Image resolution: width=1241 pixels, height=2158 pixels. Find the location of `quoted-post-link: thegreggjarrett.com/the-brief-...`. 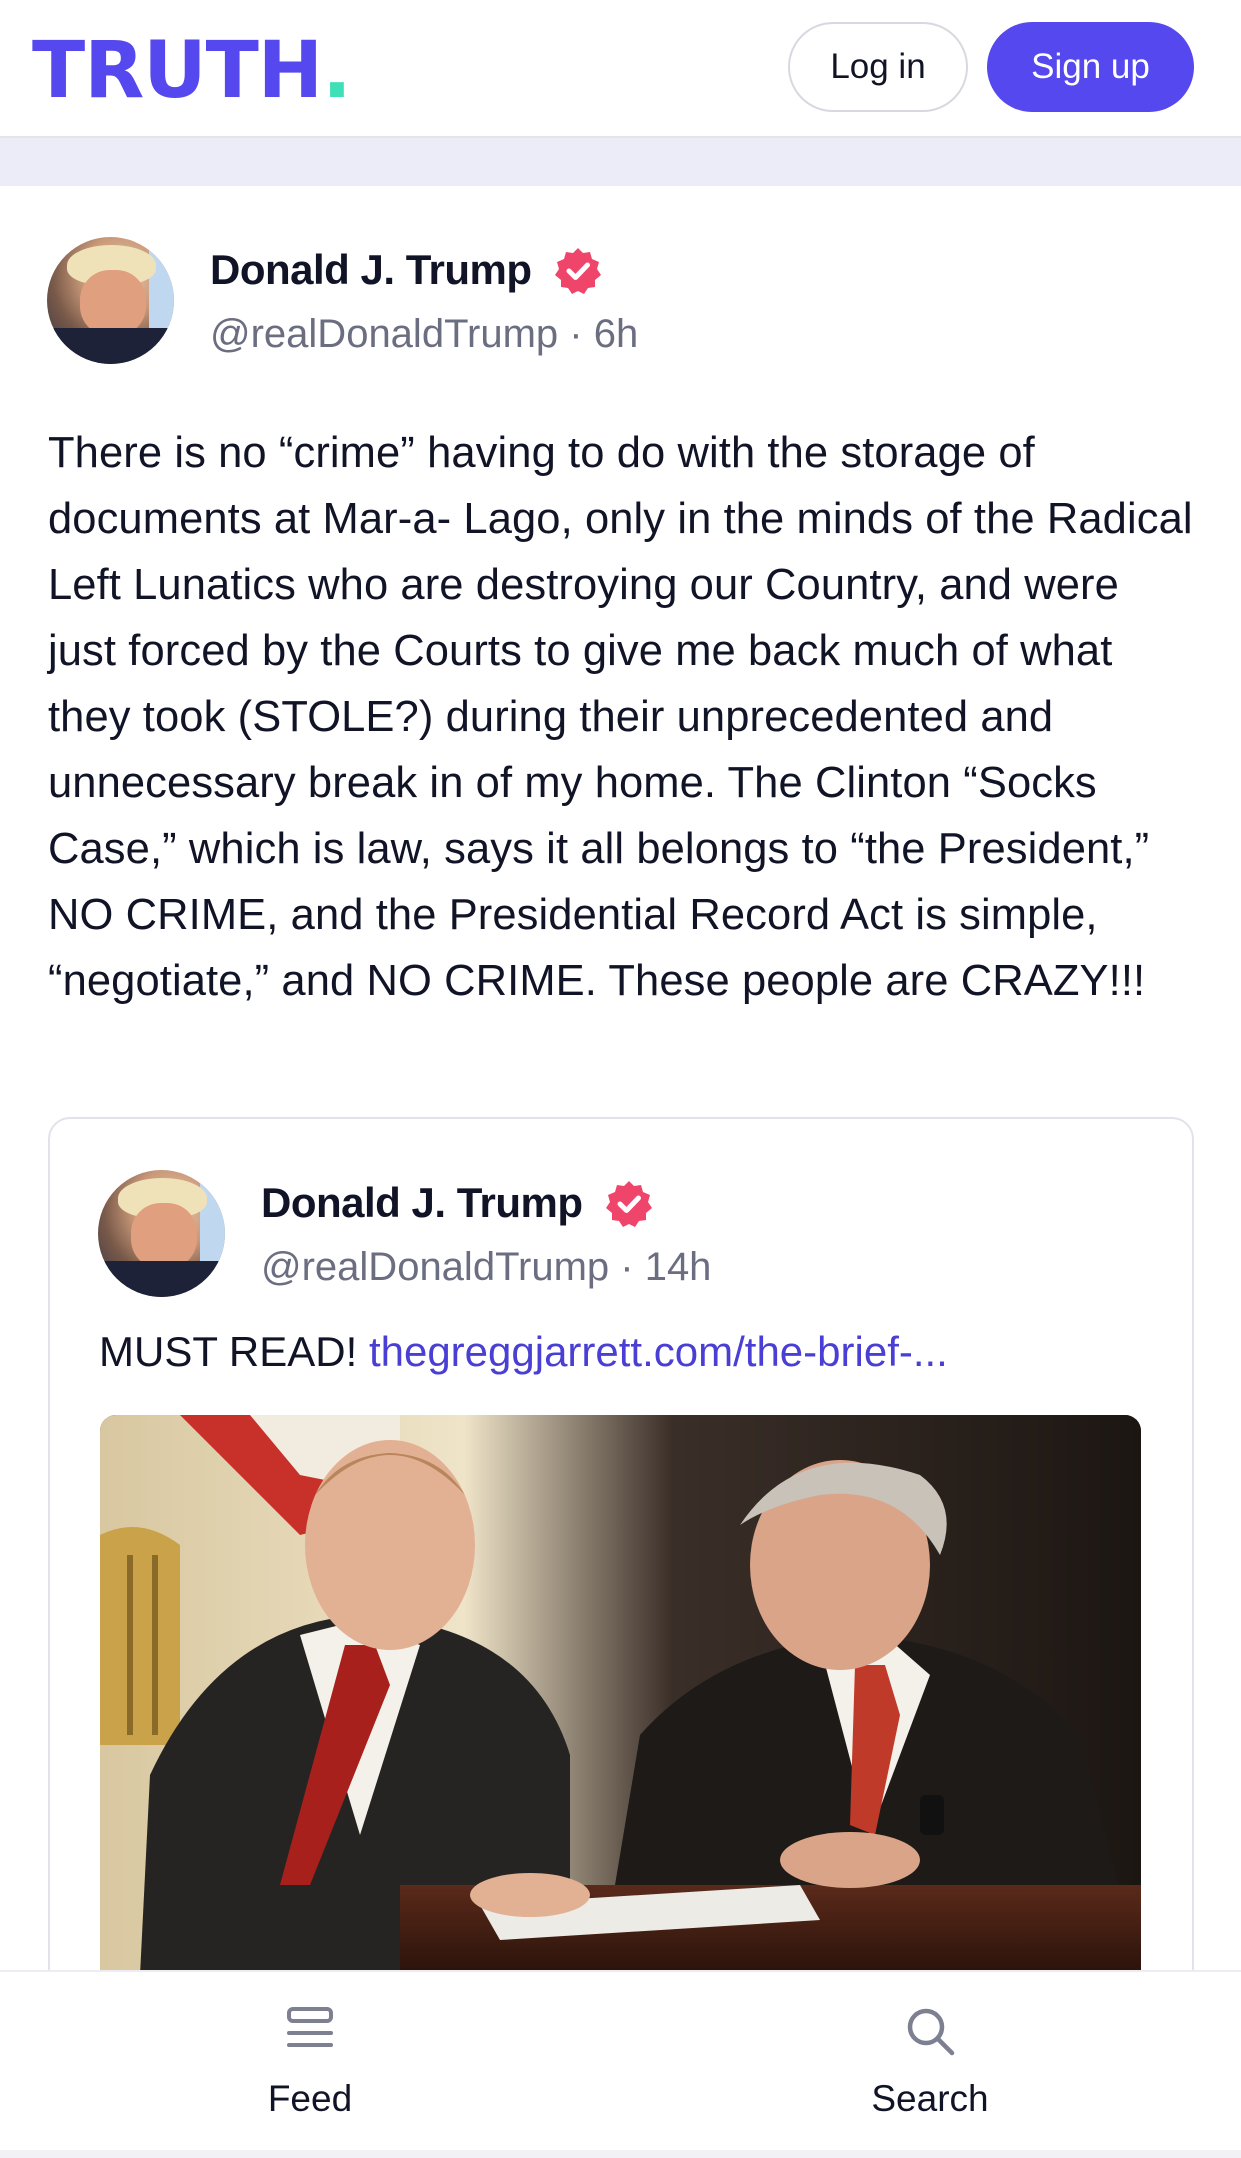

quoted-post-link: thegreggjarrett.com/the-brief-... is located at coordinates (658, 1351).